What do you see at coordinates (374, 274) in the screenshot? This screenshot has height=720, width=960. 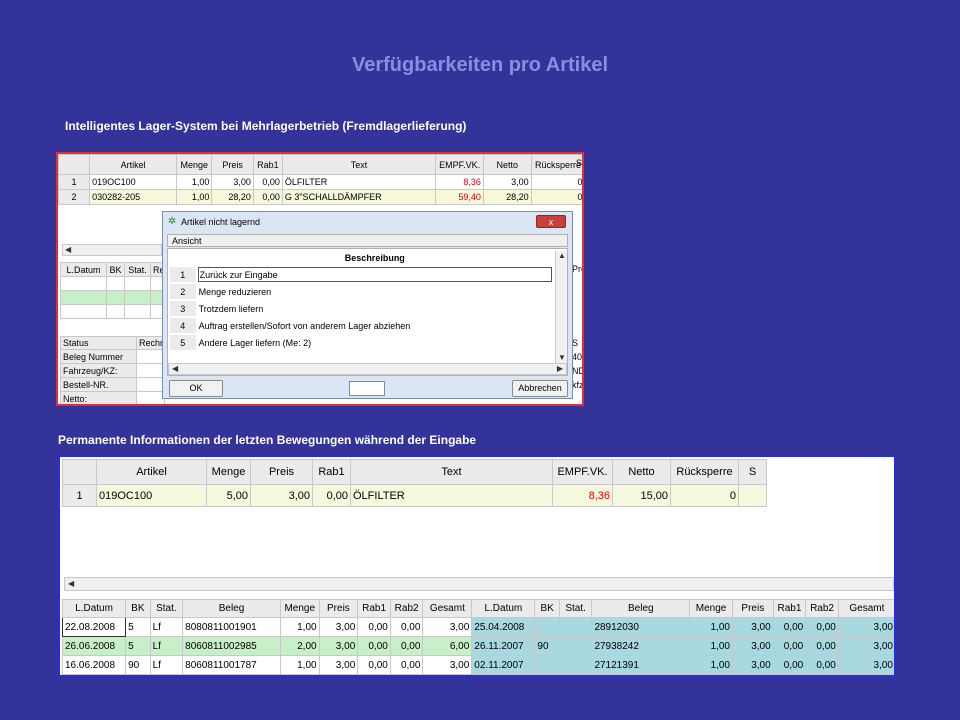 I see `option-back-to-entry: Zurück zur Eingabe` at bounding box center [374, 274].